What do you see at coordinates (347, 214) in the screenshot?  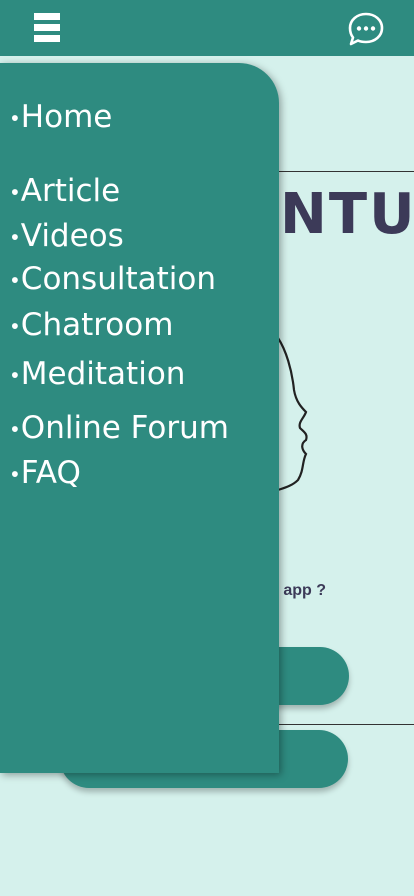 I see `brand-title: NTU` at bounding box center [347, 214].